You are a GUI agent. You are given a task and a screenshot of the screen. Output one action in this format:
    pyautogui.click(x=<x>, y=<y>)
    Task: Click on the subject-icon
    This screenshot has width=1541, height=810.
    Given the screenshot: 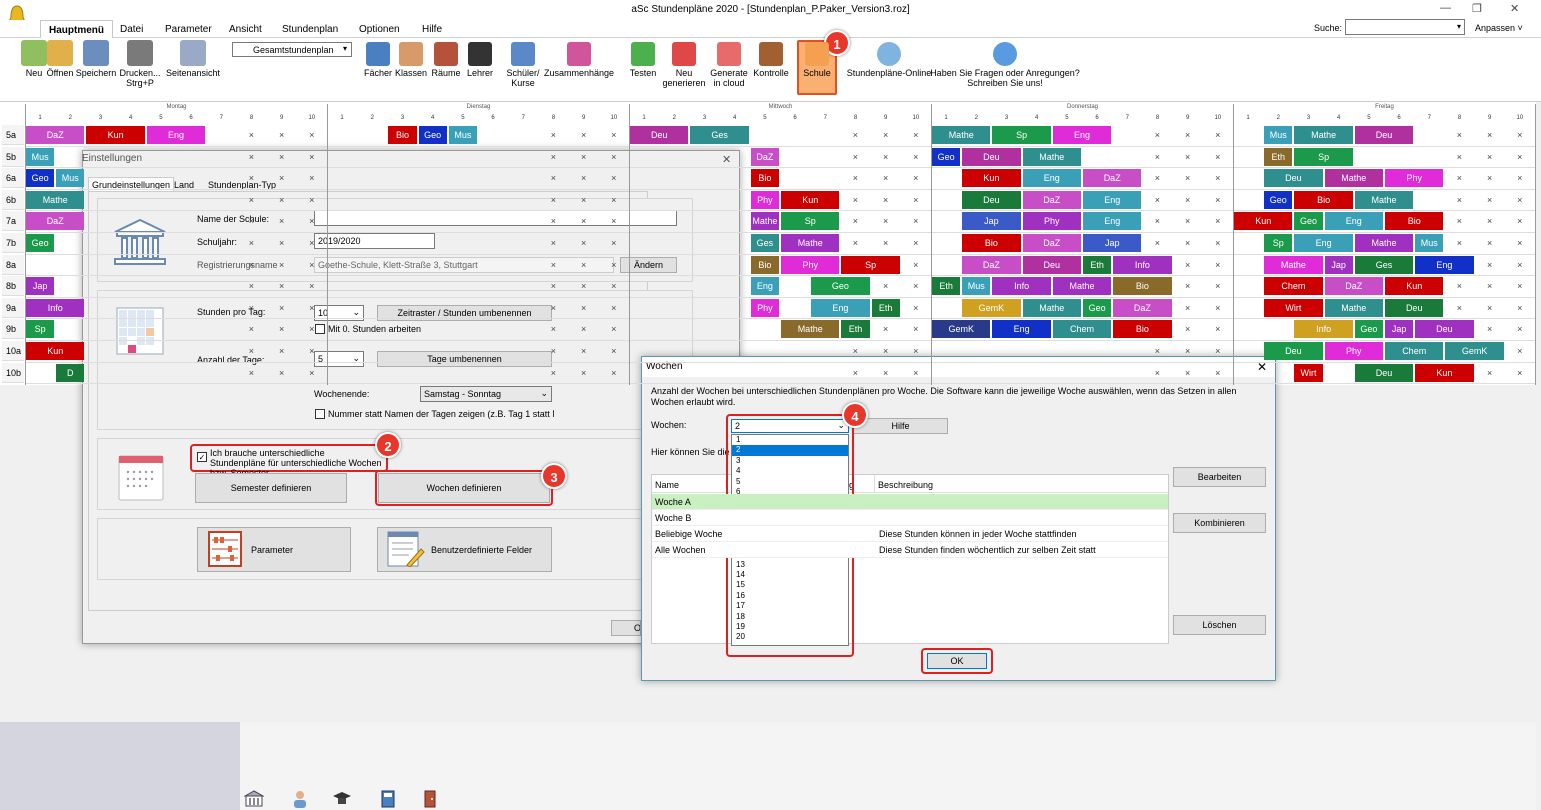 What is the action you would take?
    pyautogui.click(x=388, y=799)
    